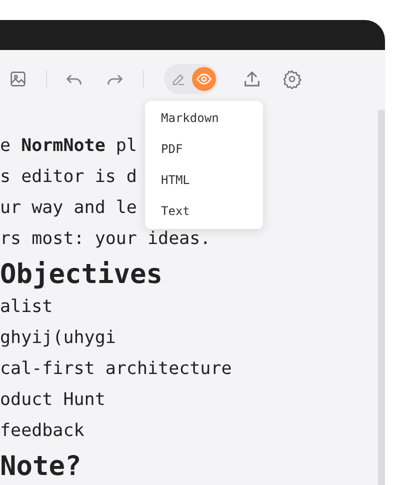 This screenshot has width=416, height=485. Describe the element at coordinates (105, 239) in the screenshot. I see `text-line: rs most: your ideas.` at that location.